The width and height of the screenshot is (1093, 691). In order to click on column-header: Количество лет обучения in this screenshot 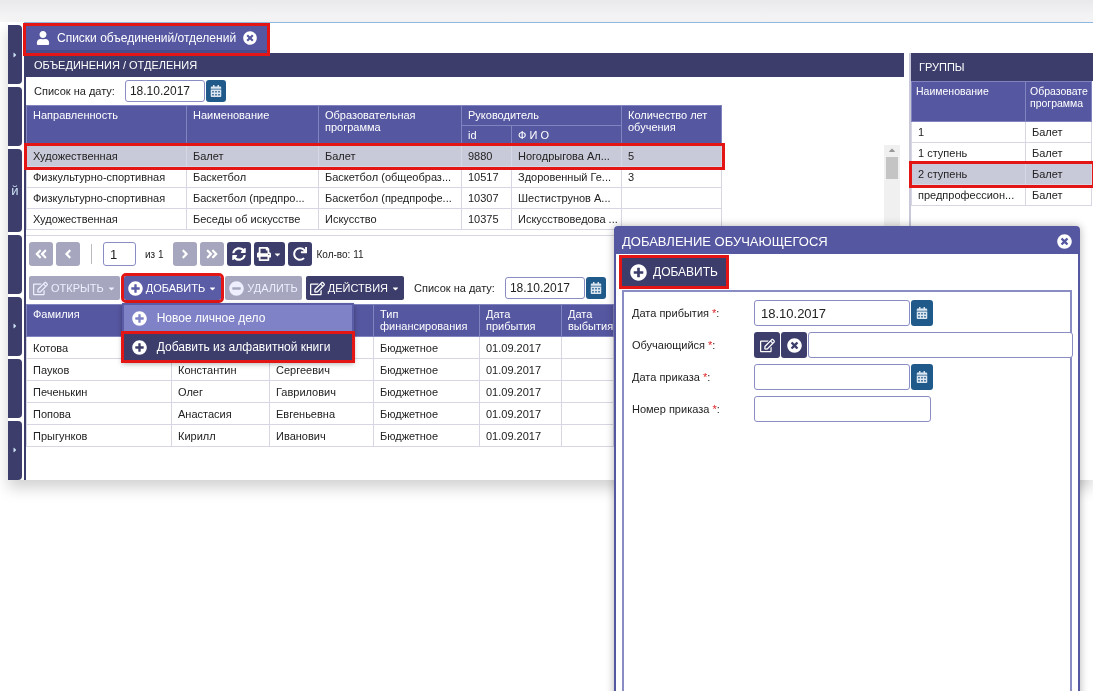, I will do `click(671, 125)`.